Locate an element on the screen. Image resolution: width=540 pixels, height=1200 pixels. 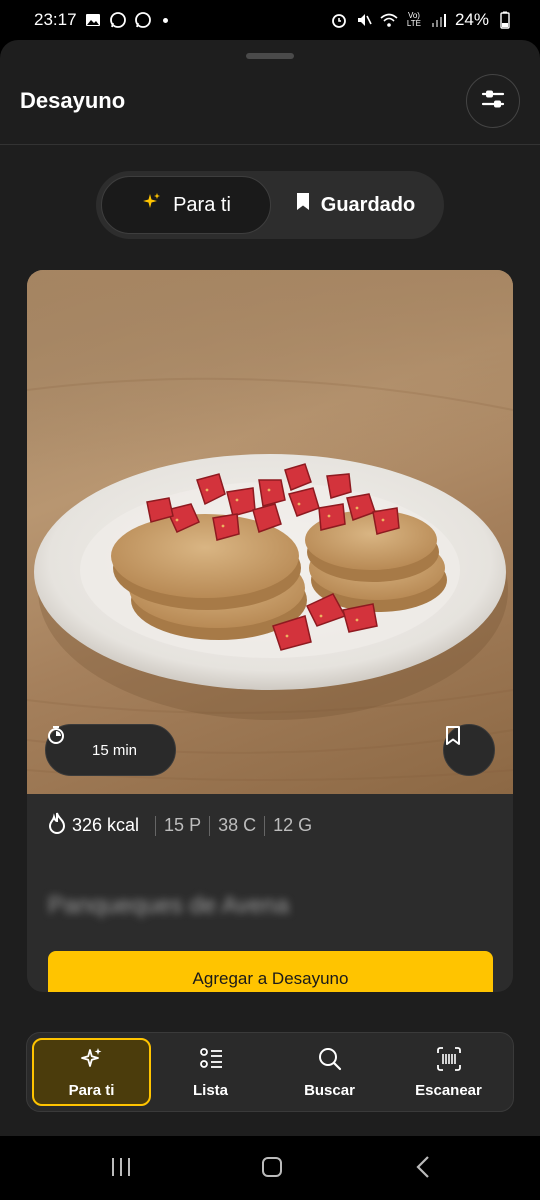
protein: 15 P is located at coordinates (183, 825).